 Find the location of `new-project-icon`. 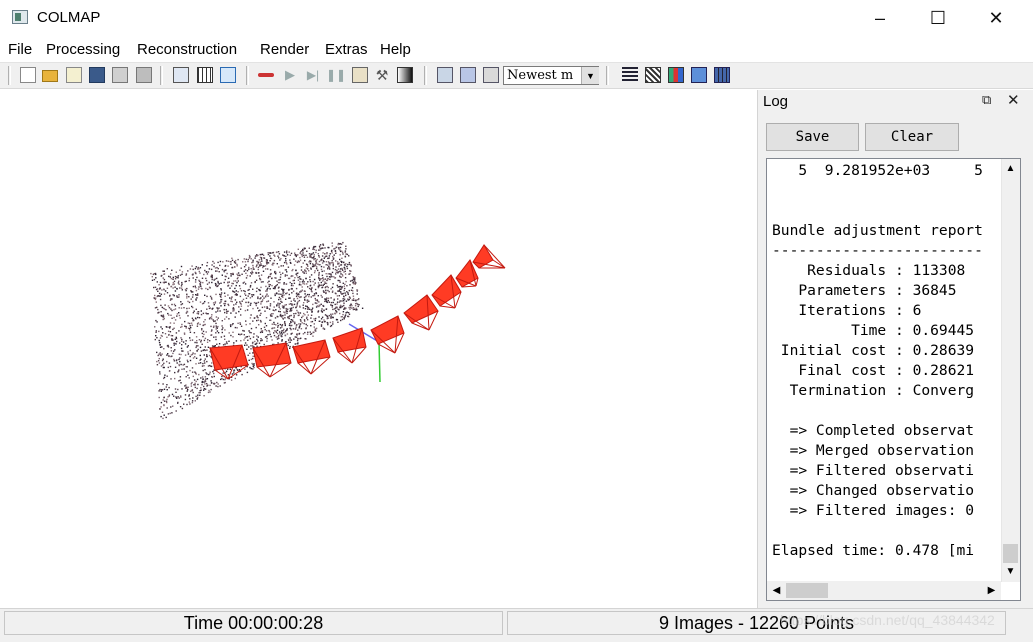

new-project-icon is located at coordinates (28, 75).